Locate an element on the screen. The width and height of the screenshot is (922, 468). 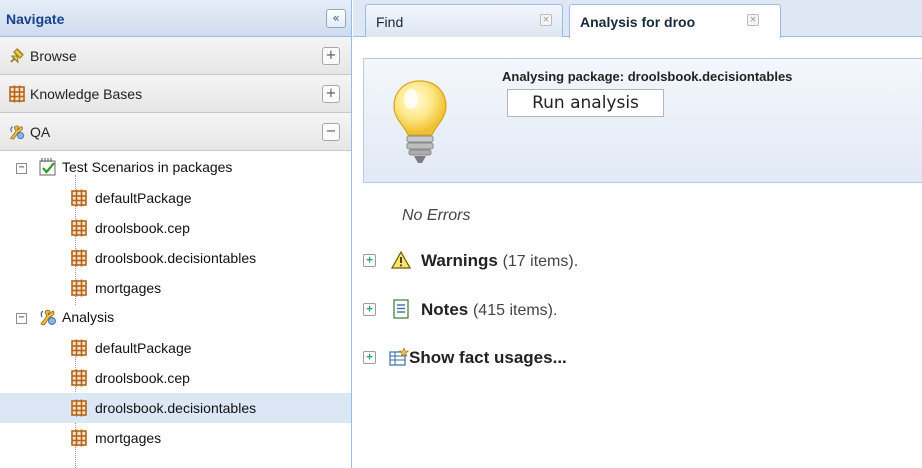
tree-item-test-droolsbook-cep: droolsbook.cep is located at coordinates (175, 228).